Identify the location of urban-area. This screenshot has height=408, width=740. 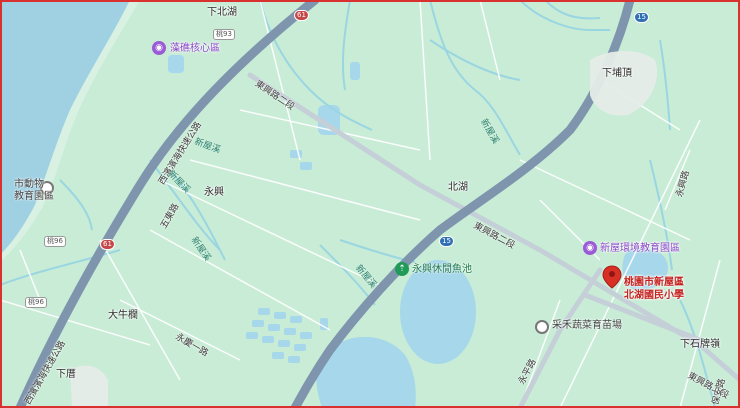
(623, 83).